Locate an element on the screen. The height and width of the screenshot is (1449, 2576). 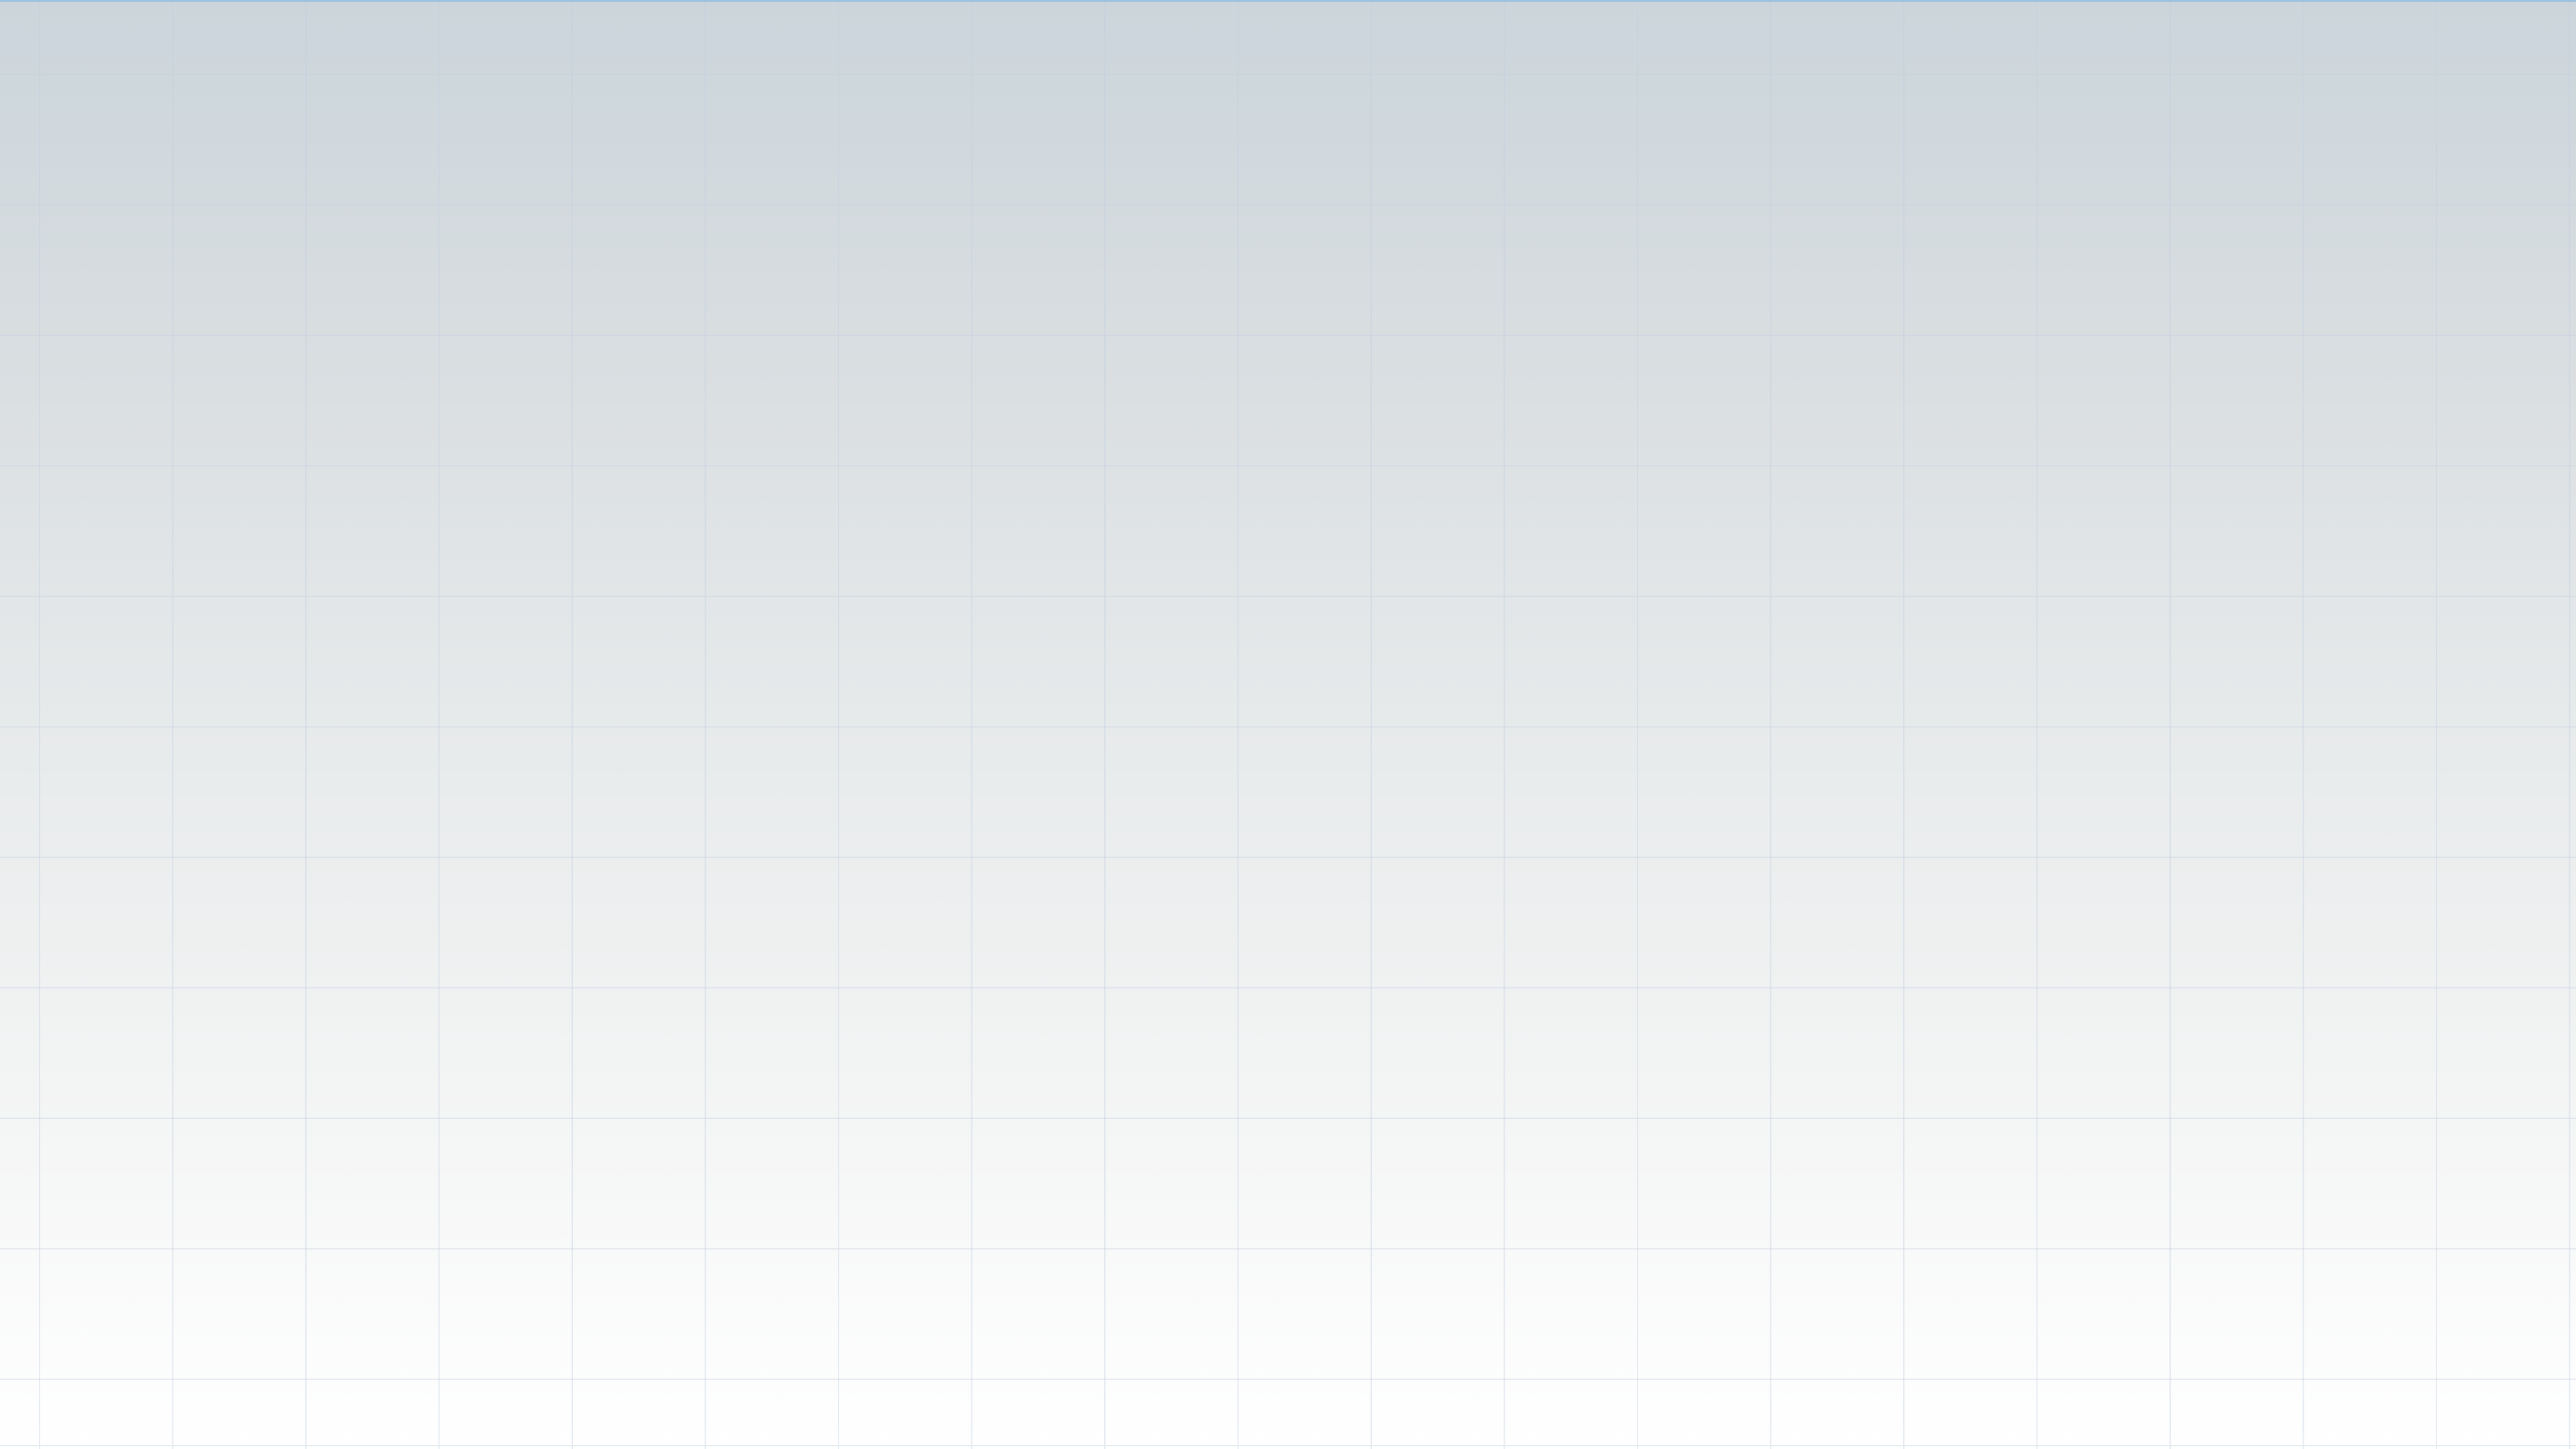
top-accent-line is located at coordinates (1288, 1).